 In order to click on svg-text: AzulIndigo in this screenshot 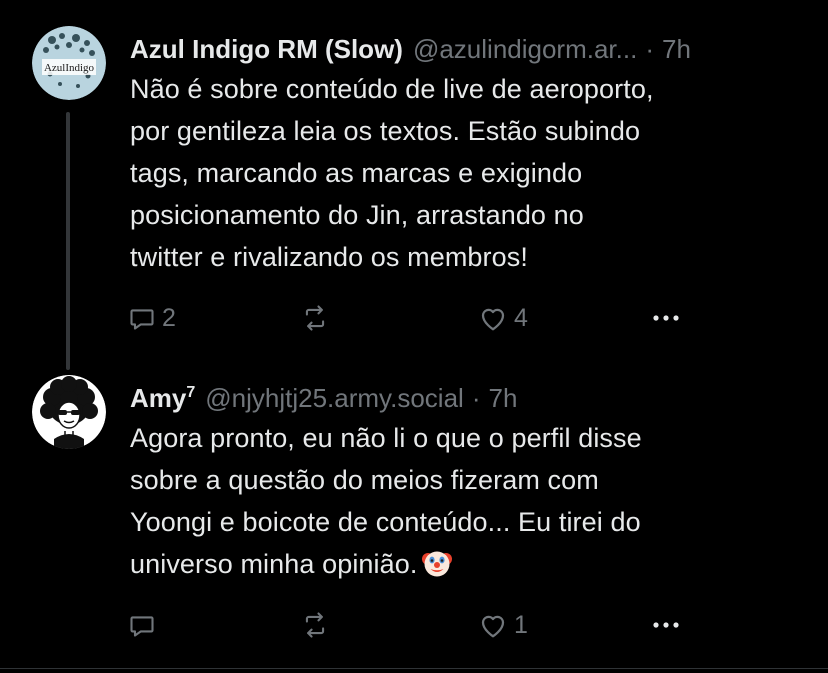, I will do `click(69, 68)`.